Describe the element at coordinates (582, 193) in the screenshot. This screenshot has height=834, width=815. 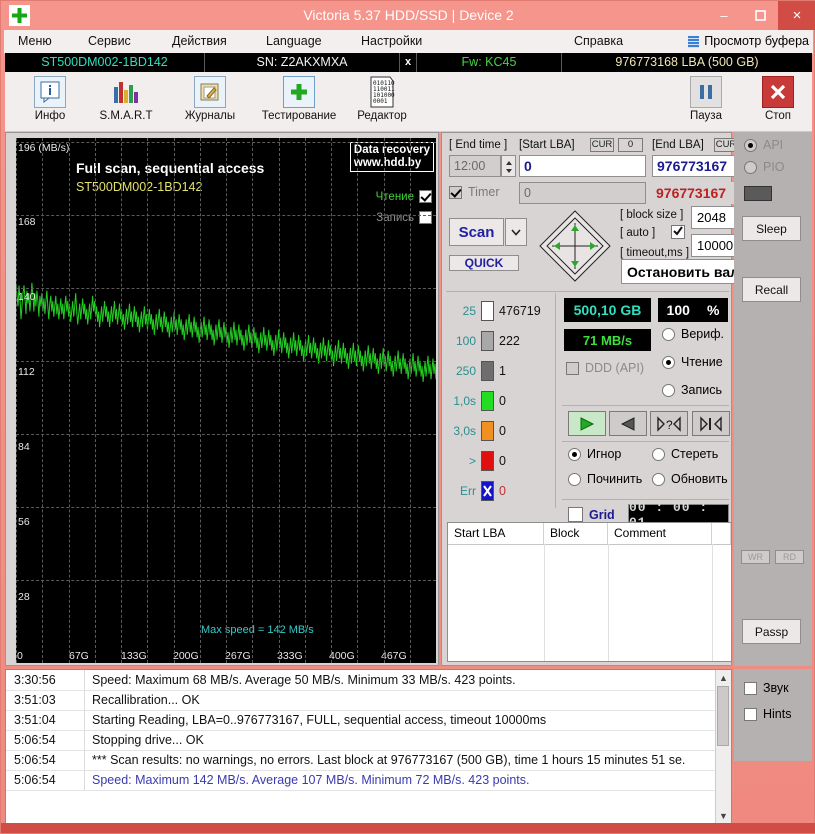
I see `start-lba-second-input: 0` at that location.